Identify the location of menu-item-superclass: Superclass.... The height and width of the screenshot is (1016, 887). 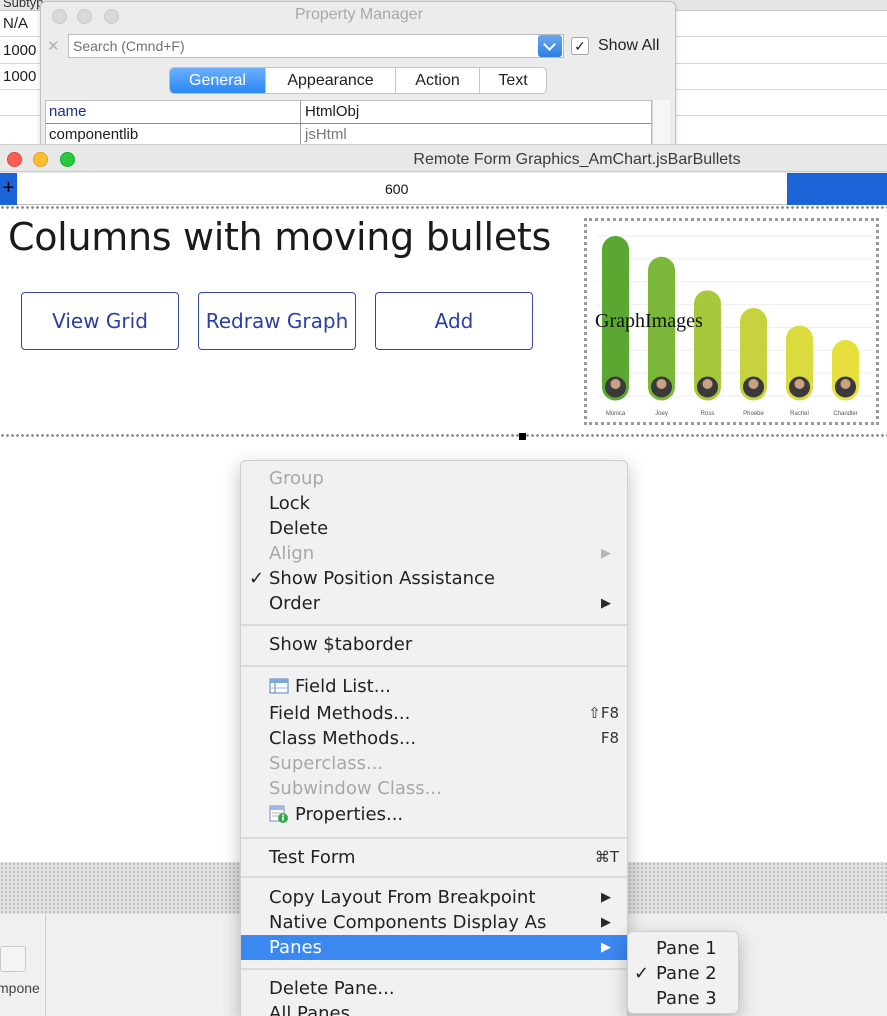
(434, 763).